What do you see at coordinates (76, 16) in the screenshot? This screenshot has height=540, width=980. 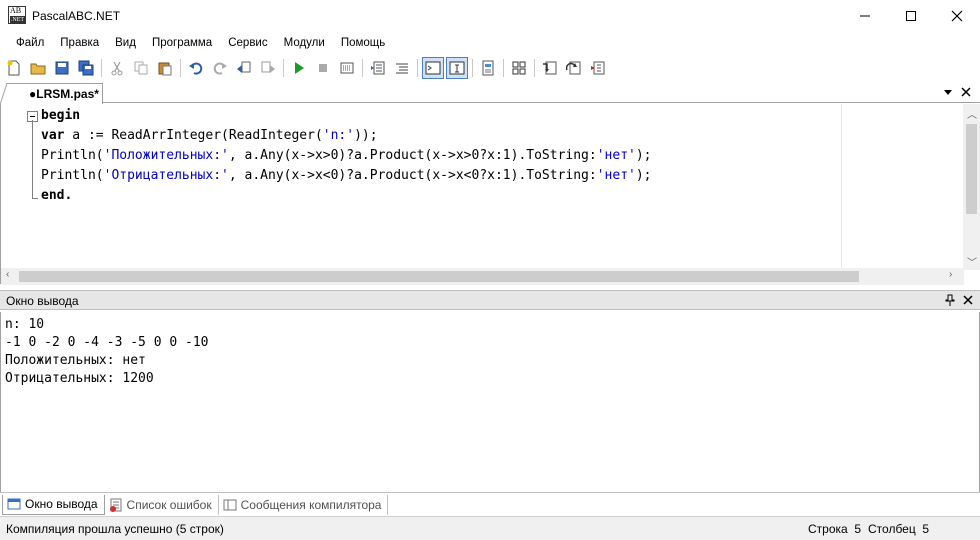 I see `window-title: PascalABC.NET` at bounding box center [76, 16].